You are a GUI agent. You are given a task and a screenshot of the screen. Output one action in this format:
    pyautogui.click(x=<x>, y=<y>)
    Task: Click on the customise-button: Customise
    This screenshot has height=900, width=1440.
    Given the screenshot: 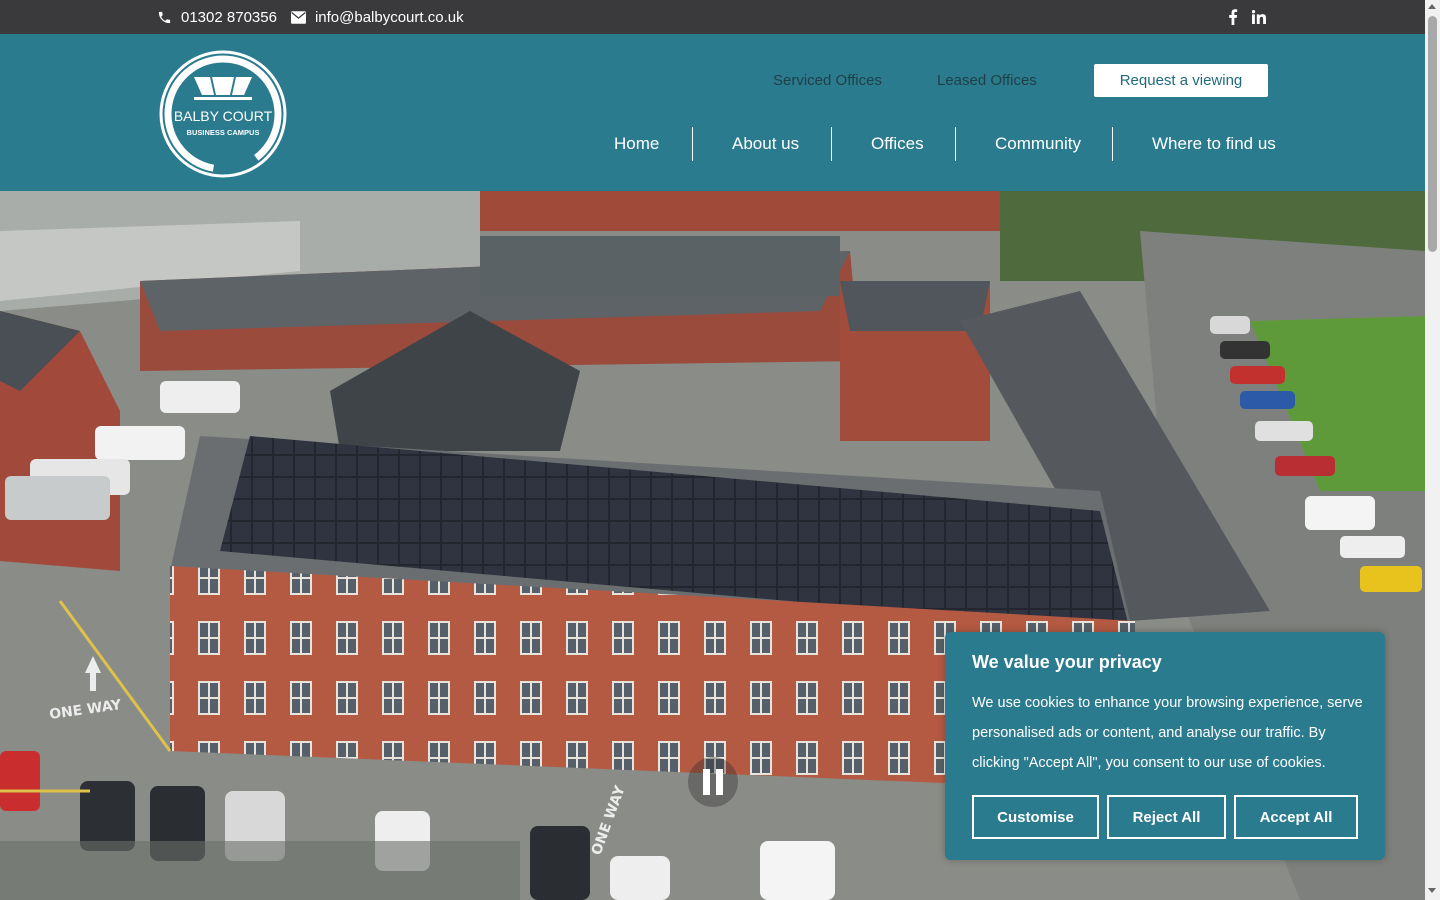 What is the action you would take?
    pyautogui.click(x=1035, y=817)
    